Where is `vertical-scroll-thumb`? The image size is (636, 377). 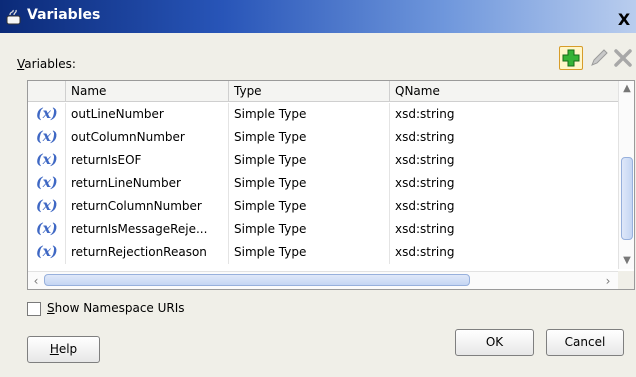
vertical-scroll-thumb is located at coordinates (627, 198).